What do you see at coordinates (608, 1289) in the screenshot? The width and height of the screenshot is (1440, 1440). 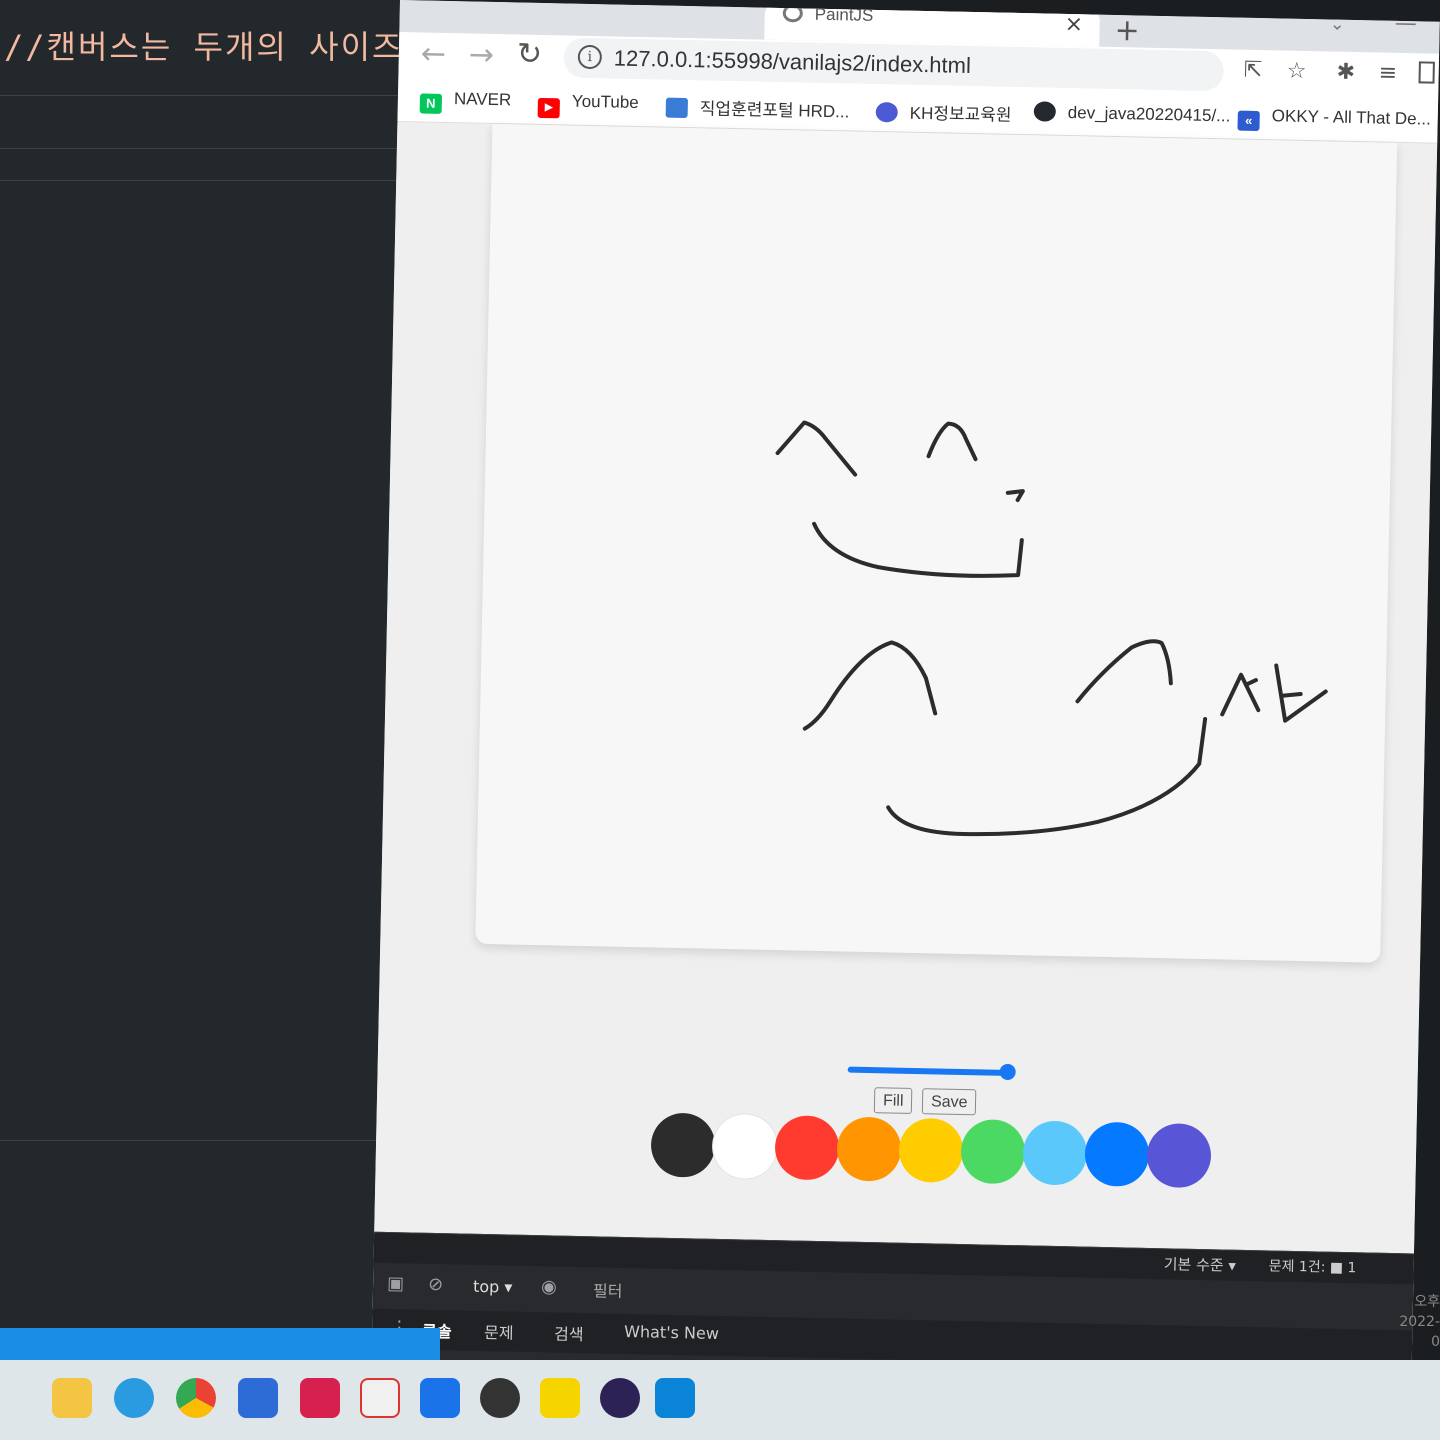 I see `console-filter-input: 필터` at bounding box center [608, 1289].